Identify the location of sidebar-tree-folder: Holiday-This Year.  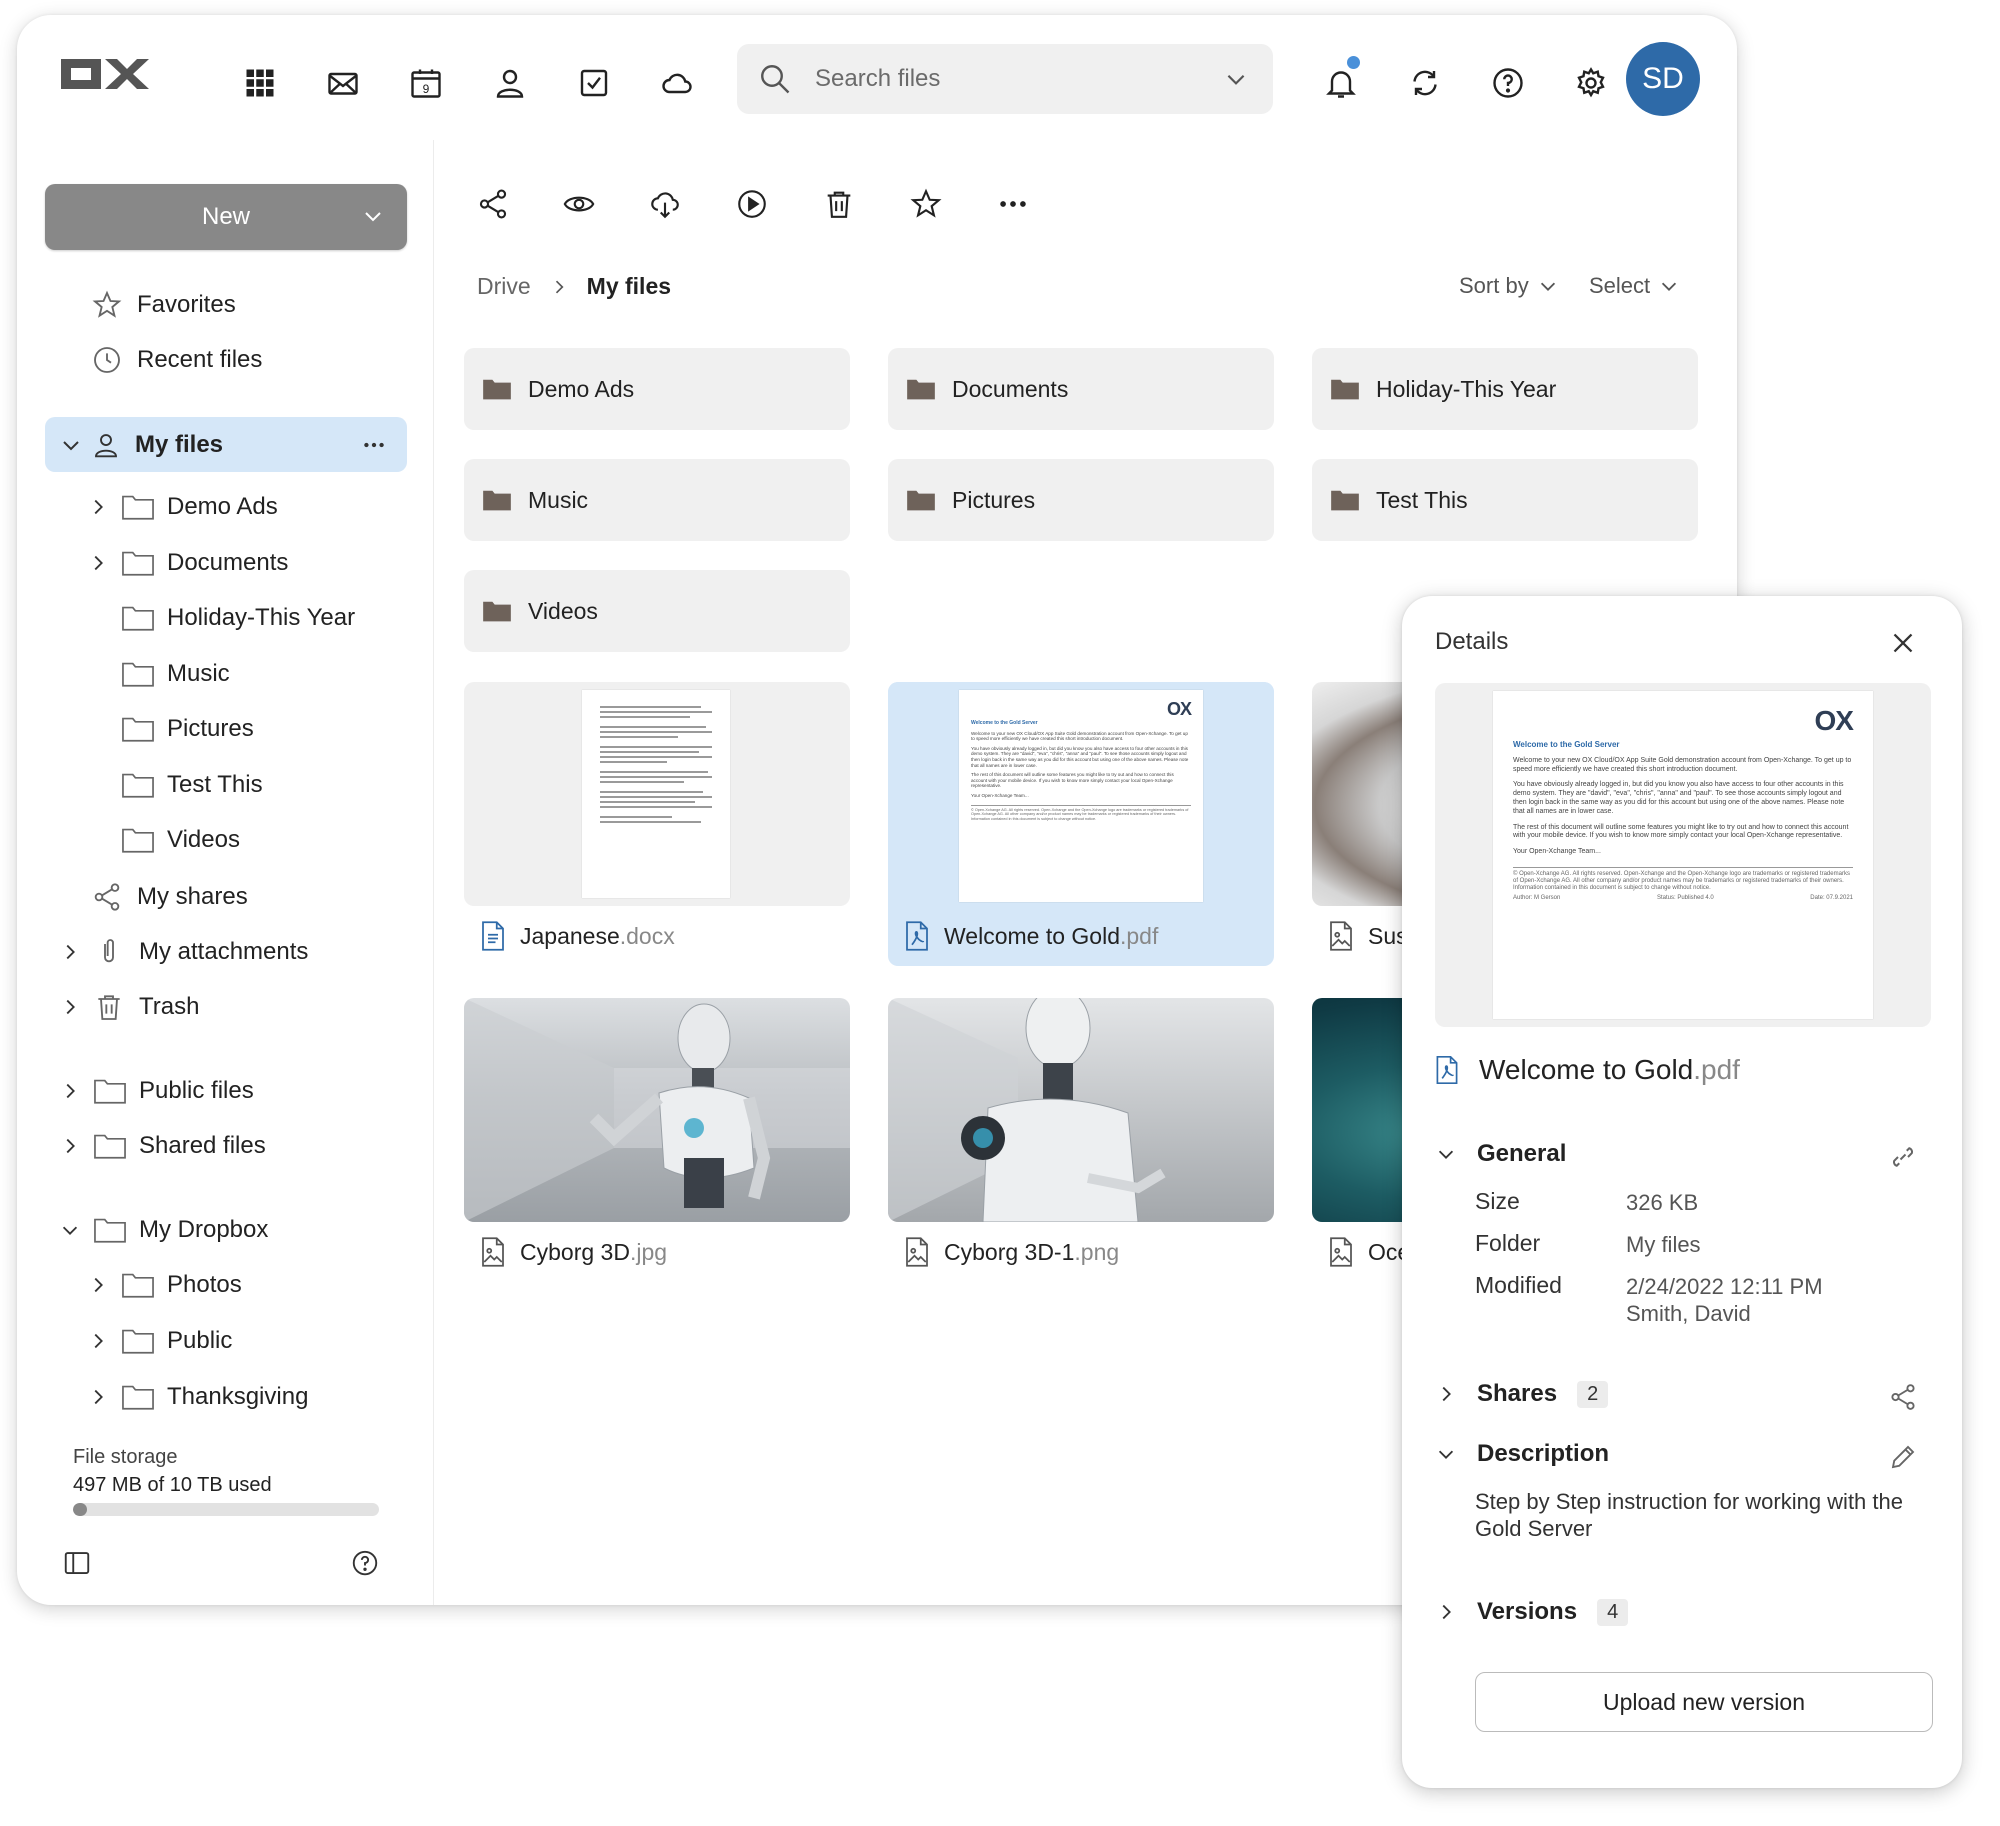
(221, 618).